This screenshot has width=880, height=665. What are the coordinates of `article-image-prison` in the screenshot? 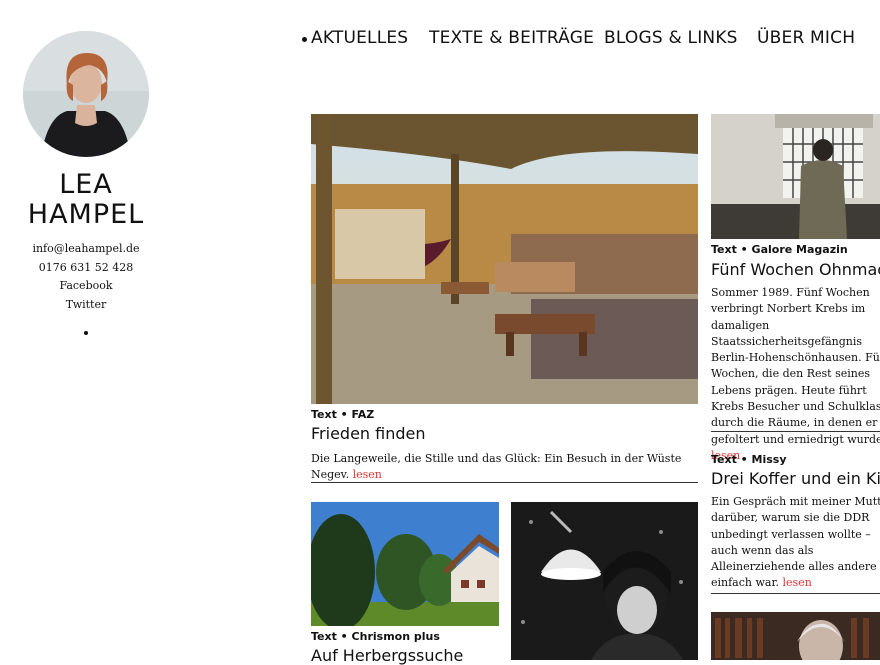 It's located at (795, 176).